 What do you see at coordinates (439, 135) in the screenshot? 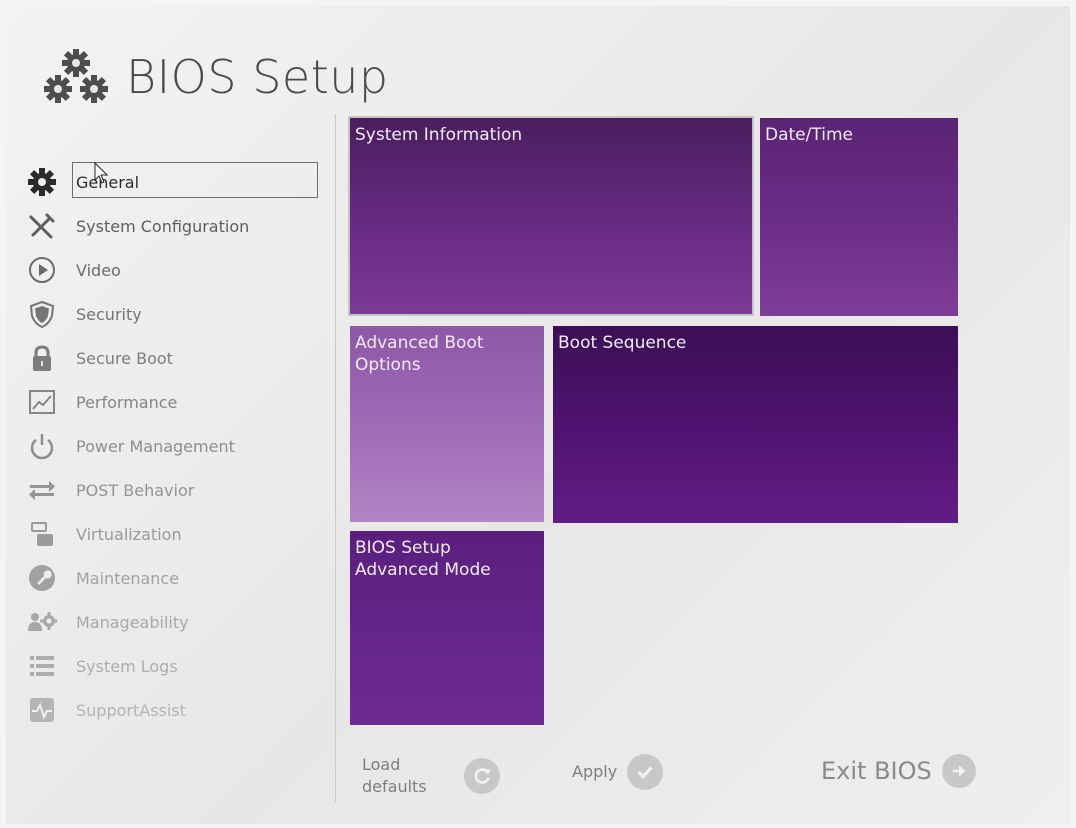
I see `tile-label: System Information` at bounding box center [439, 135].